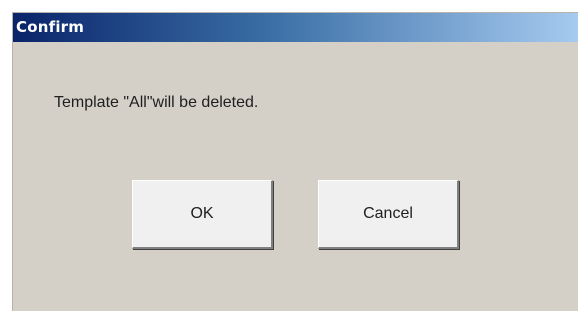 The image size is (578, 311). What do you see at coordinates (50, 27) in the screenshot?
I see `dialog-title: Confirm` at bounding box center [50, 27].